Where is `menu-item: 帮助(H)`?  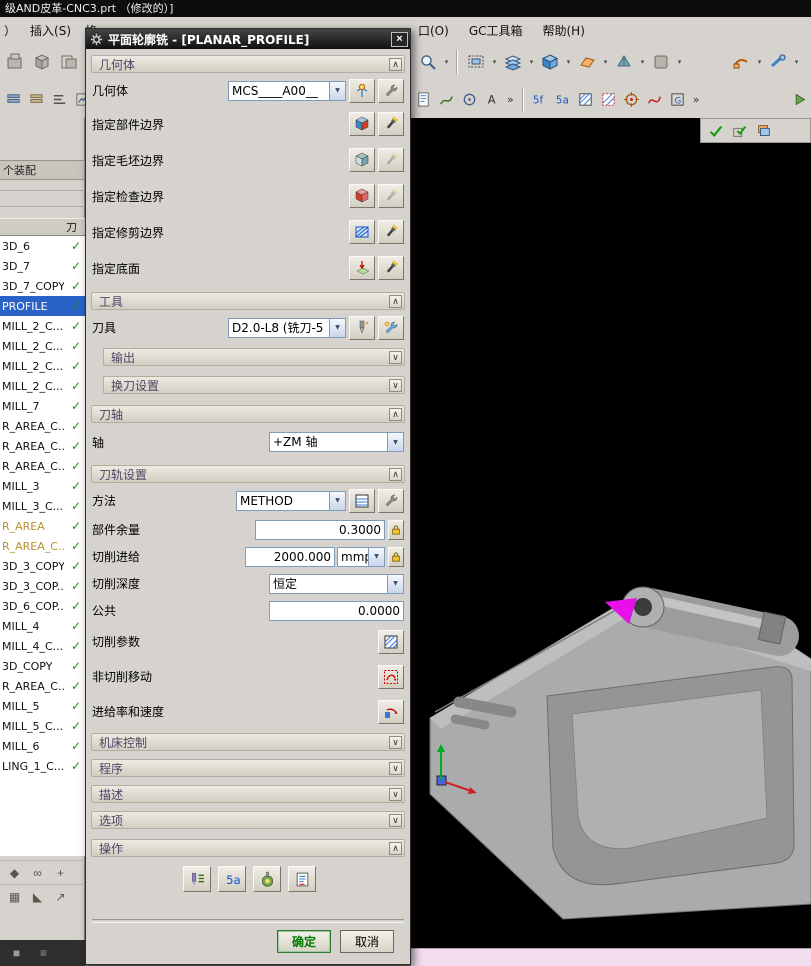
menu-item: 帮助(H) is located at coordinates (564, 30).